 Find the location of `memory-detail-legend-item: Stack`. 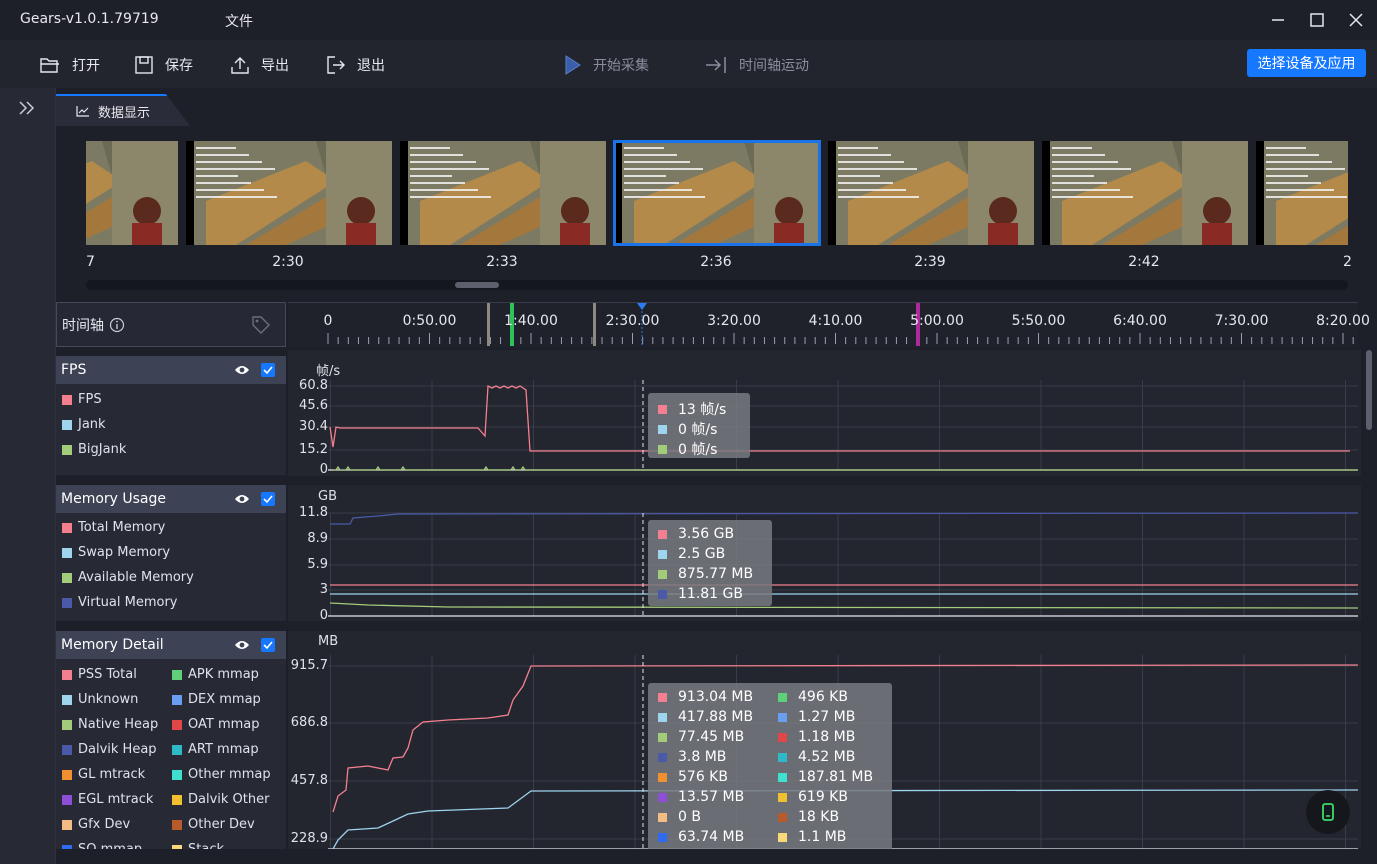

memory-detail-legend-item: Stack is located at coordinates (198, 845).